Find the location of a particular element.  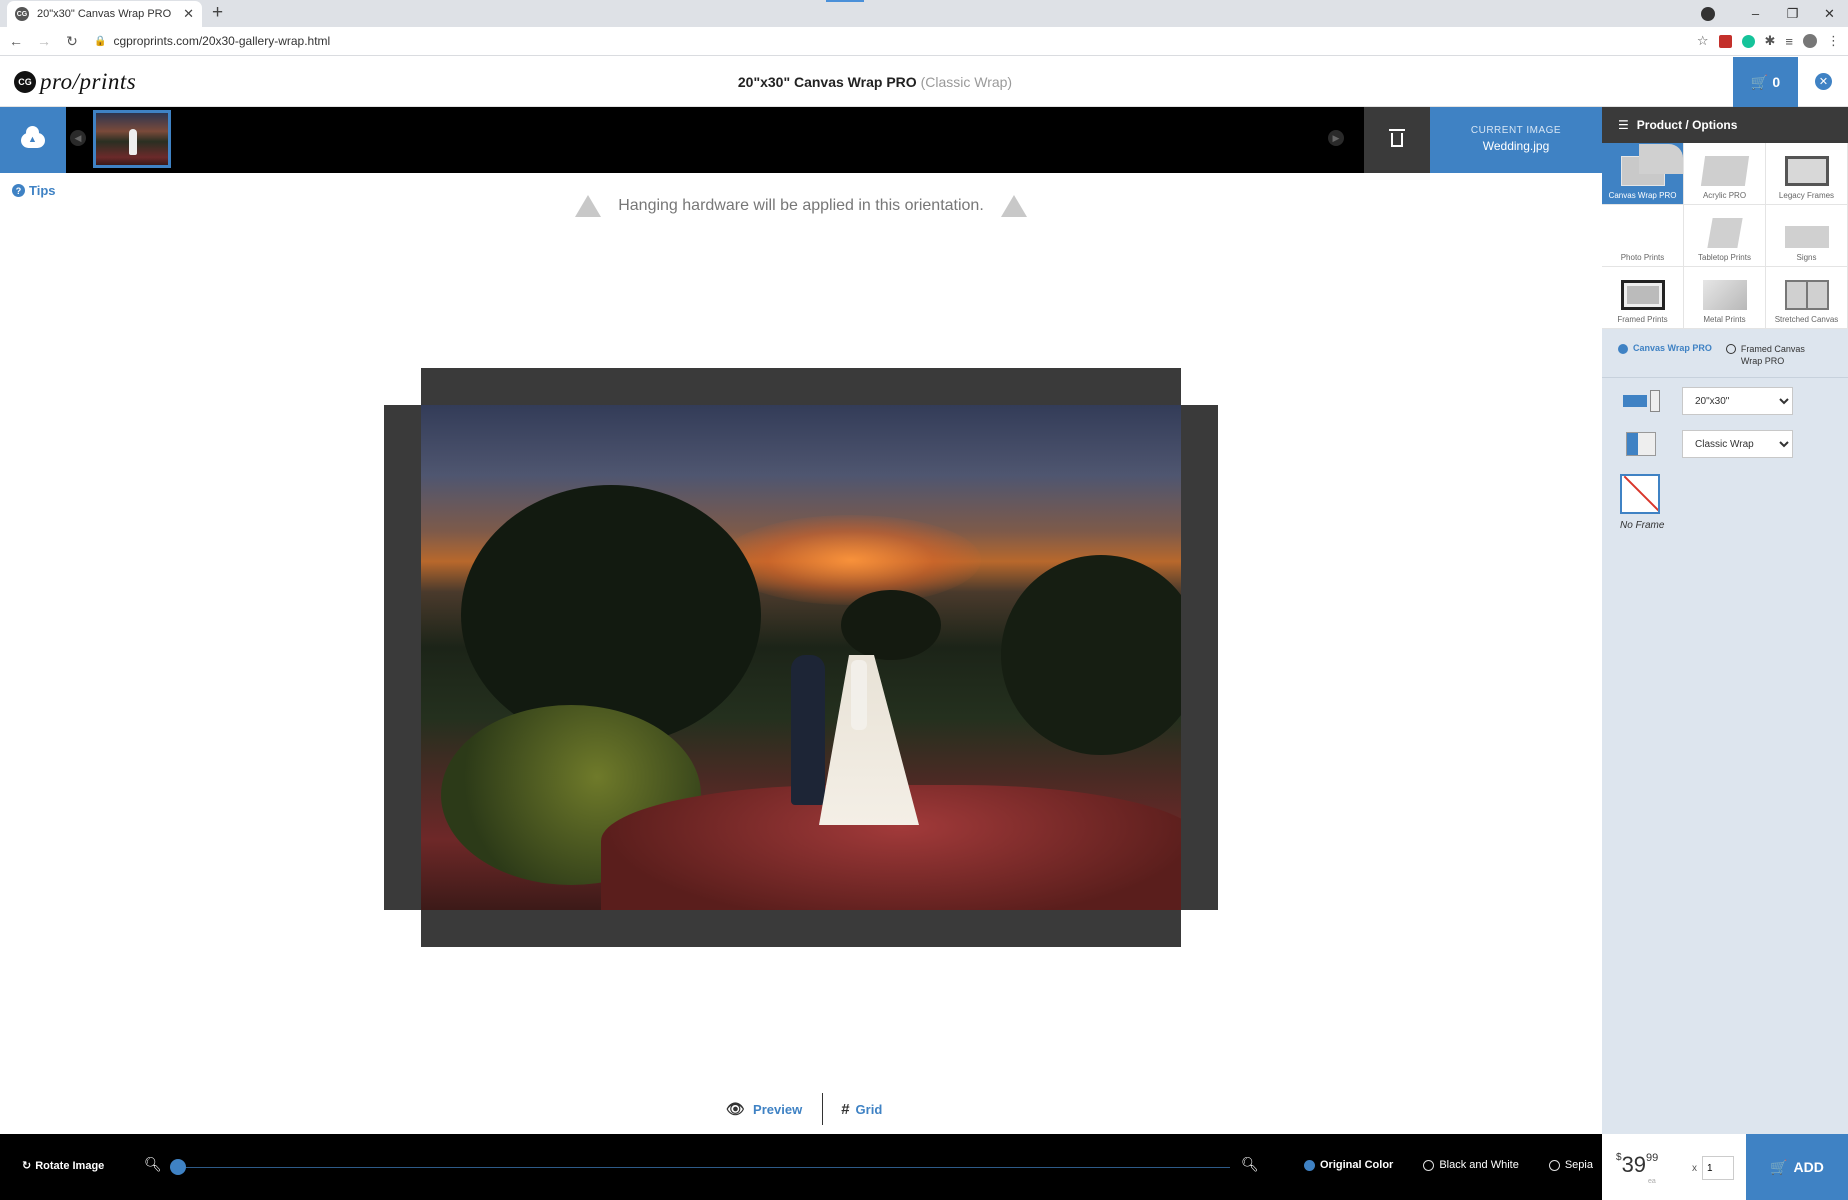

image-strip: ◀ ▶ CURRENT IMAGE Wedding.jpg is located at coordinates (801, 140).